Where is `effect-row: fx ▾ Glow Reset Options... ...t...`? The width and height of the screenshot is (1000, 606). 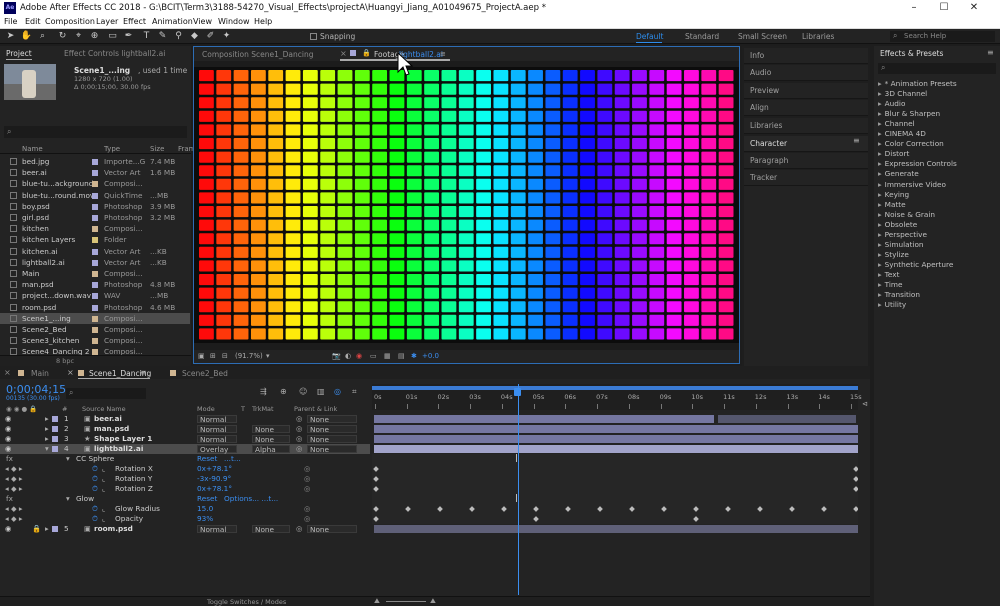 effect-row: fx ▾ Glow Reset Options... ...t... is located at coordinates (185, 499).